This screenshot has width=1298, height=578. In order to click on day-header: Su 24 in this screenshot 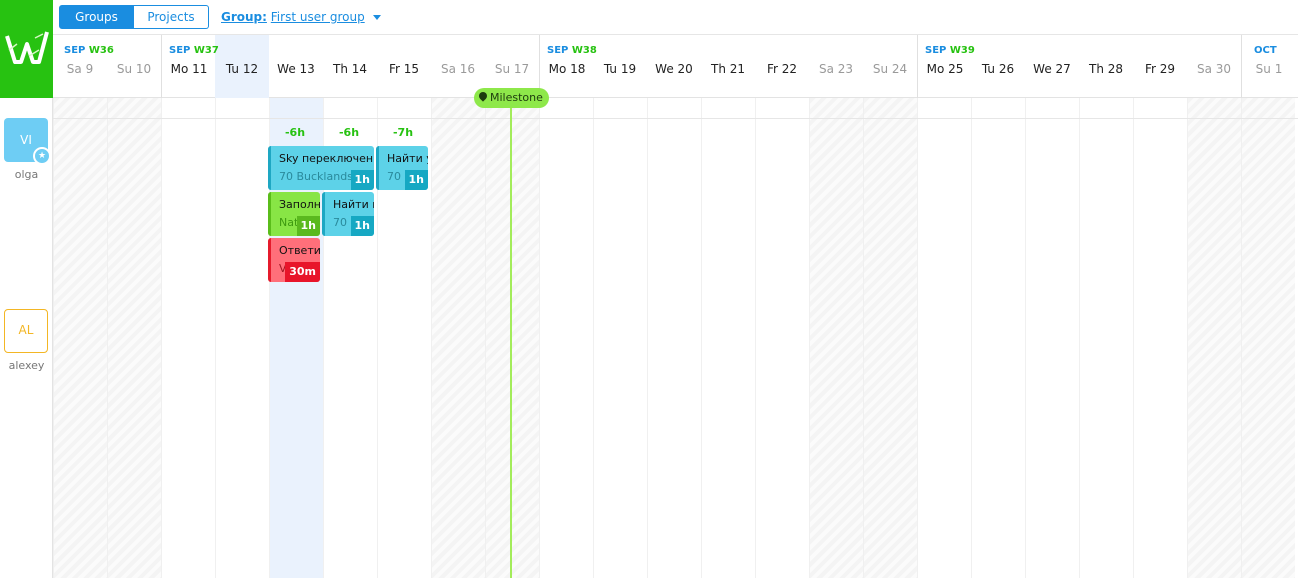, I will do `click(890, 66)`.